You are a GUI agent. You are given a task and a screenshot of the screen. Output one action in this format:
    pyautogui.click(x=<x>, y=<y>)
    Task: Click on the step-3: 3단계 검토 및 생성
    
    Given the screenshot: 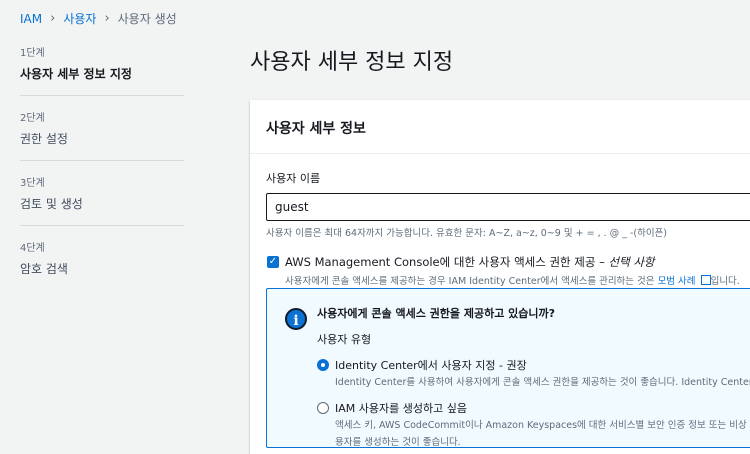 What is the action you would take?
    pyautogui.click(x=102, y=200)
    